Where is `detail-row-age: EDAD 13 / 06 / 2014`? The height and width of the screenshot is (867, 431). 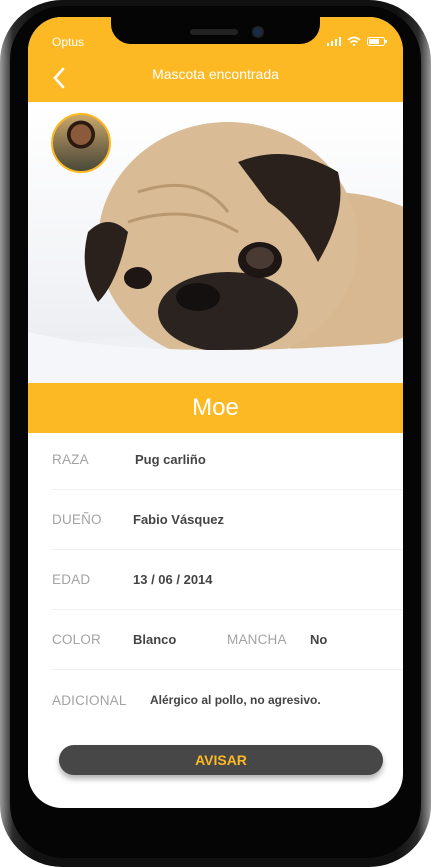
detail-row-age: EDAD 13 / 06 / 2014 is located at coordinates (227, 580).